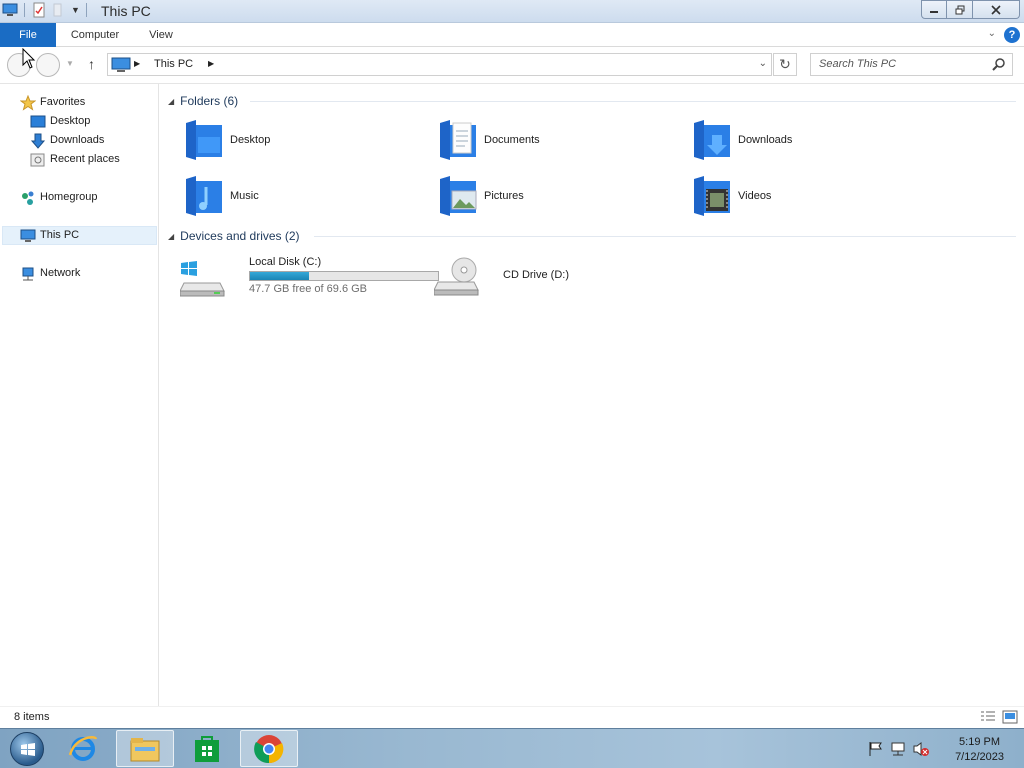  I want to click on close-icon, so click(996, 9).